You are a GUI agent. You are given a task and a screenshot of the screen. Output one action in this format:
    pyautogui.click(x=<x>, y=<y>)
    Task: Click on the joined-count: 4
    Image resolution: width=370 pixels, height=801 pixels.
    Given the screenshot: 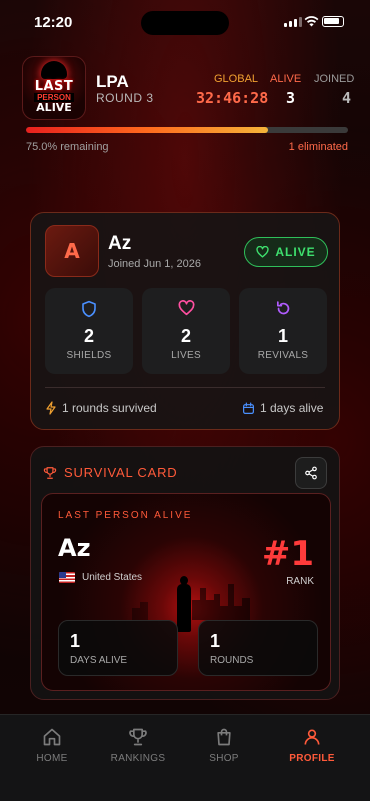 What is the action you would take?
    pyautogui.click(x=347, y=98)
    